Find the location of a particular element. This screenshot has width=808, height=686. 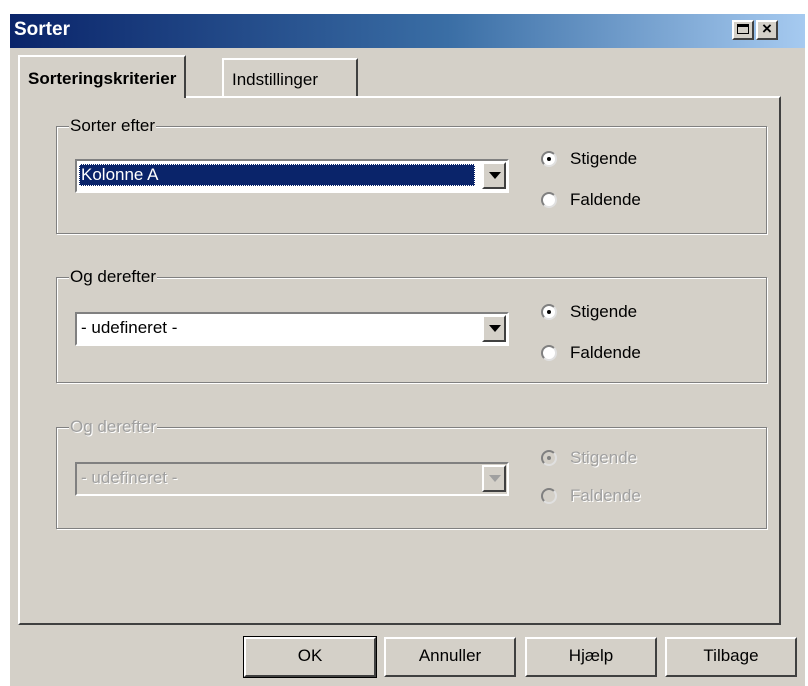

sort-by-combo: Kolonne A is located at coordinates (292, 176).